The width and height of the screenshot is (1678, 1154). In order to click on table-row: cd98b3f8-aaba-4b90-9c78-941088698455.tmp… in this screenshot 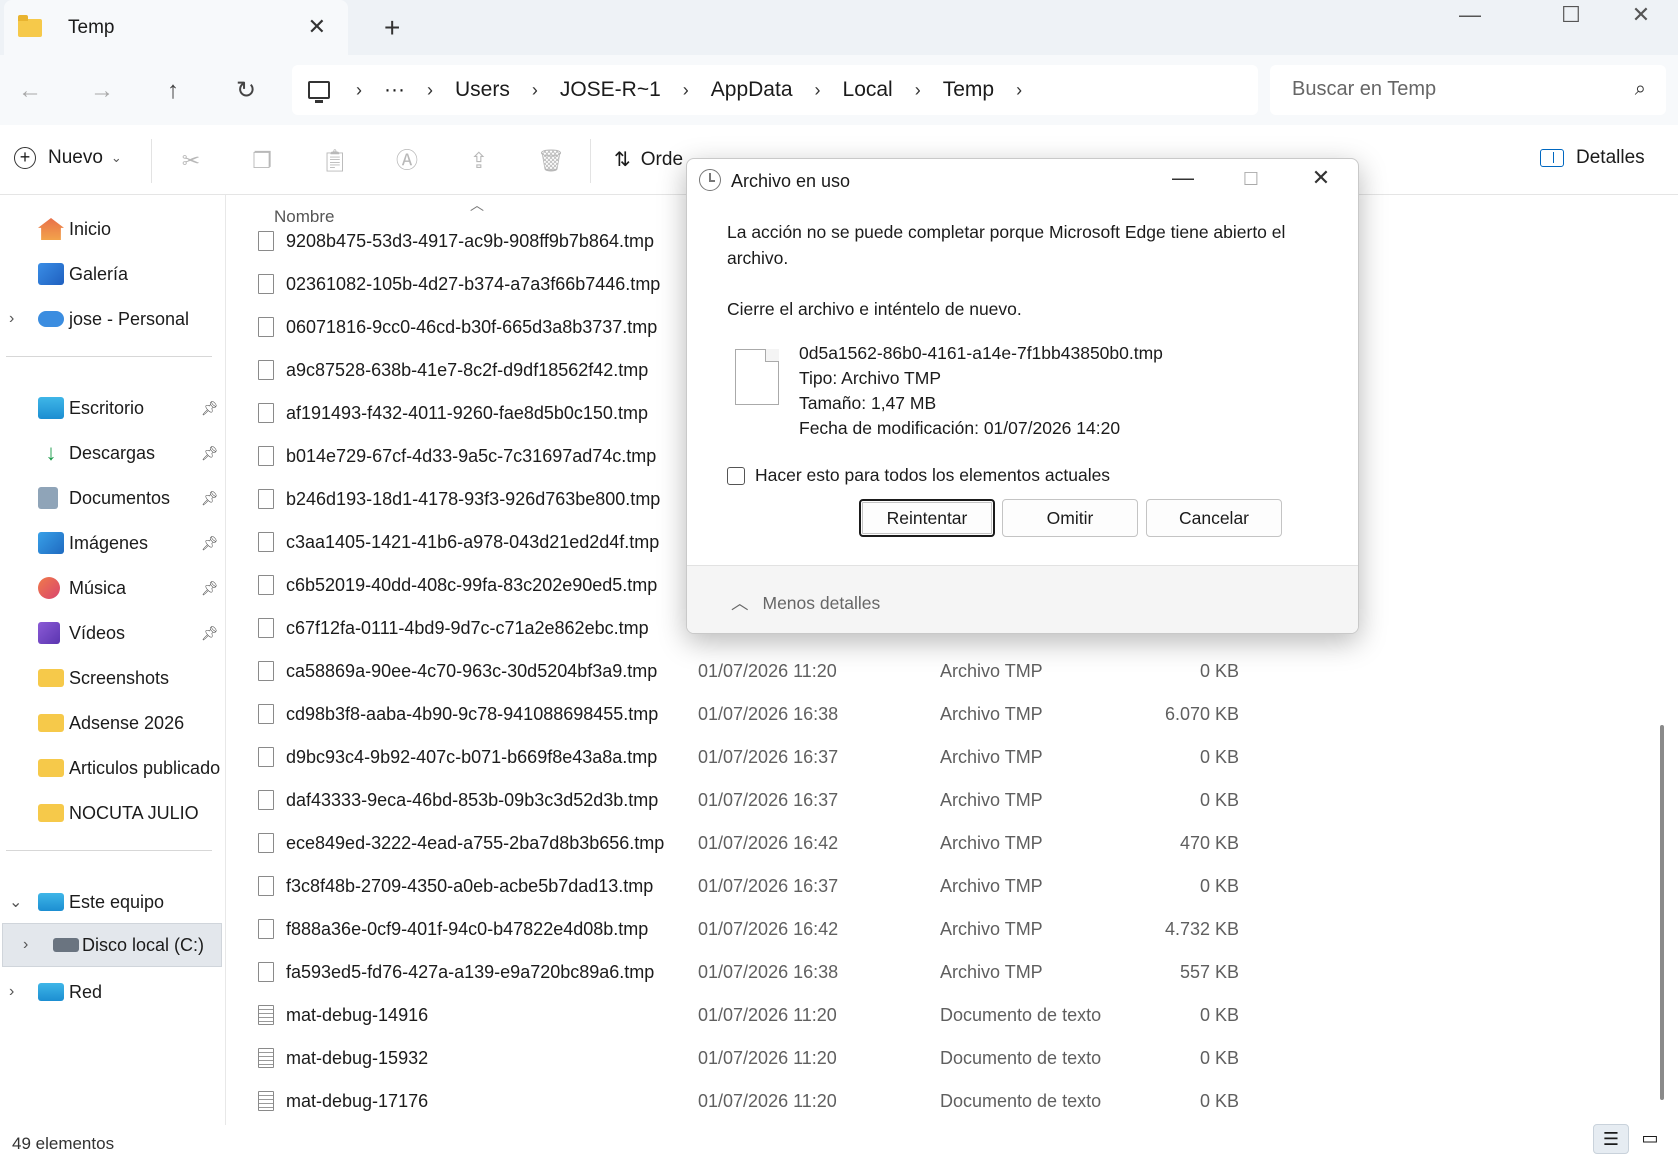, I will do `click(941, 717)`.